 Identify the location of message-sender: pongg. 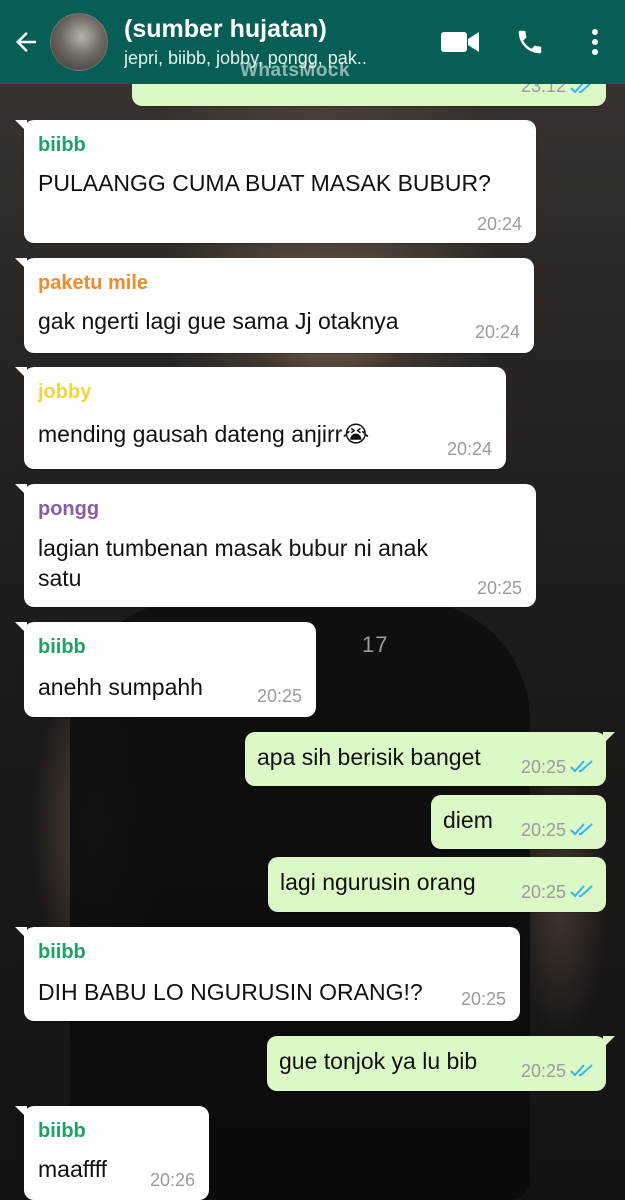
(69, 509).